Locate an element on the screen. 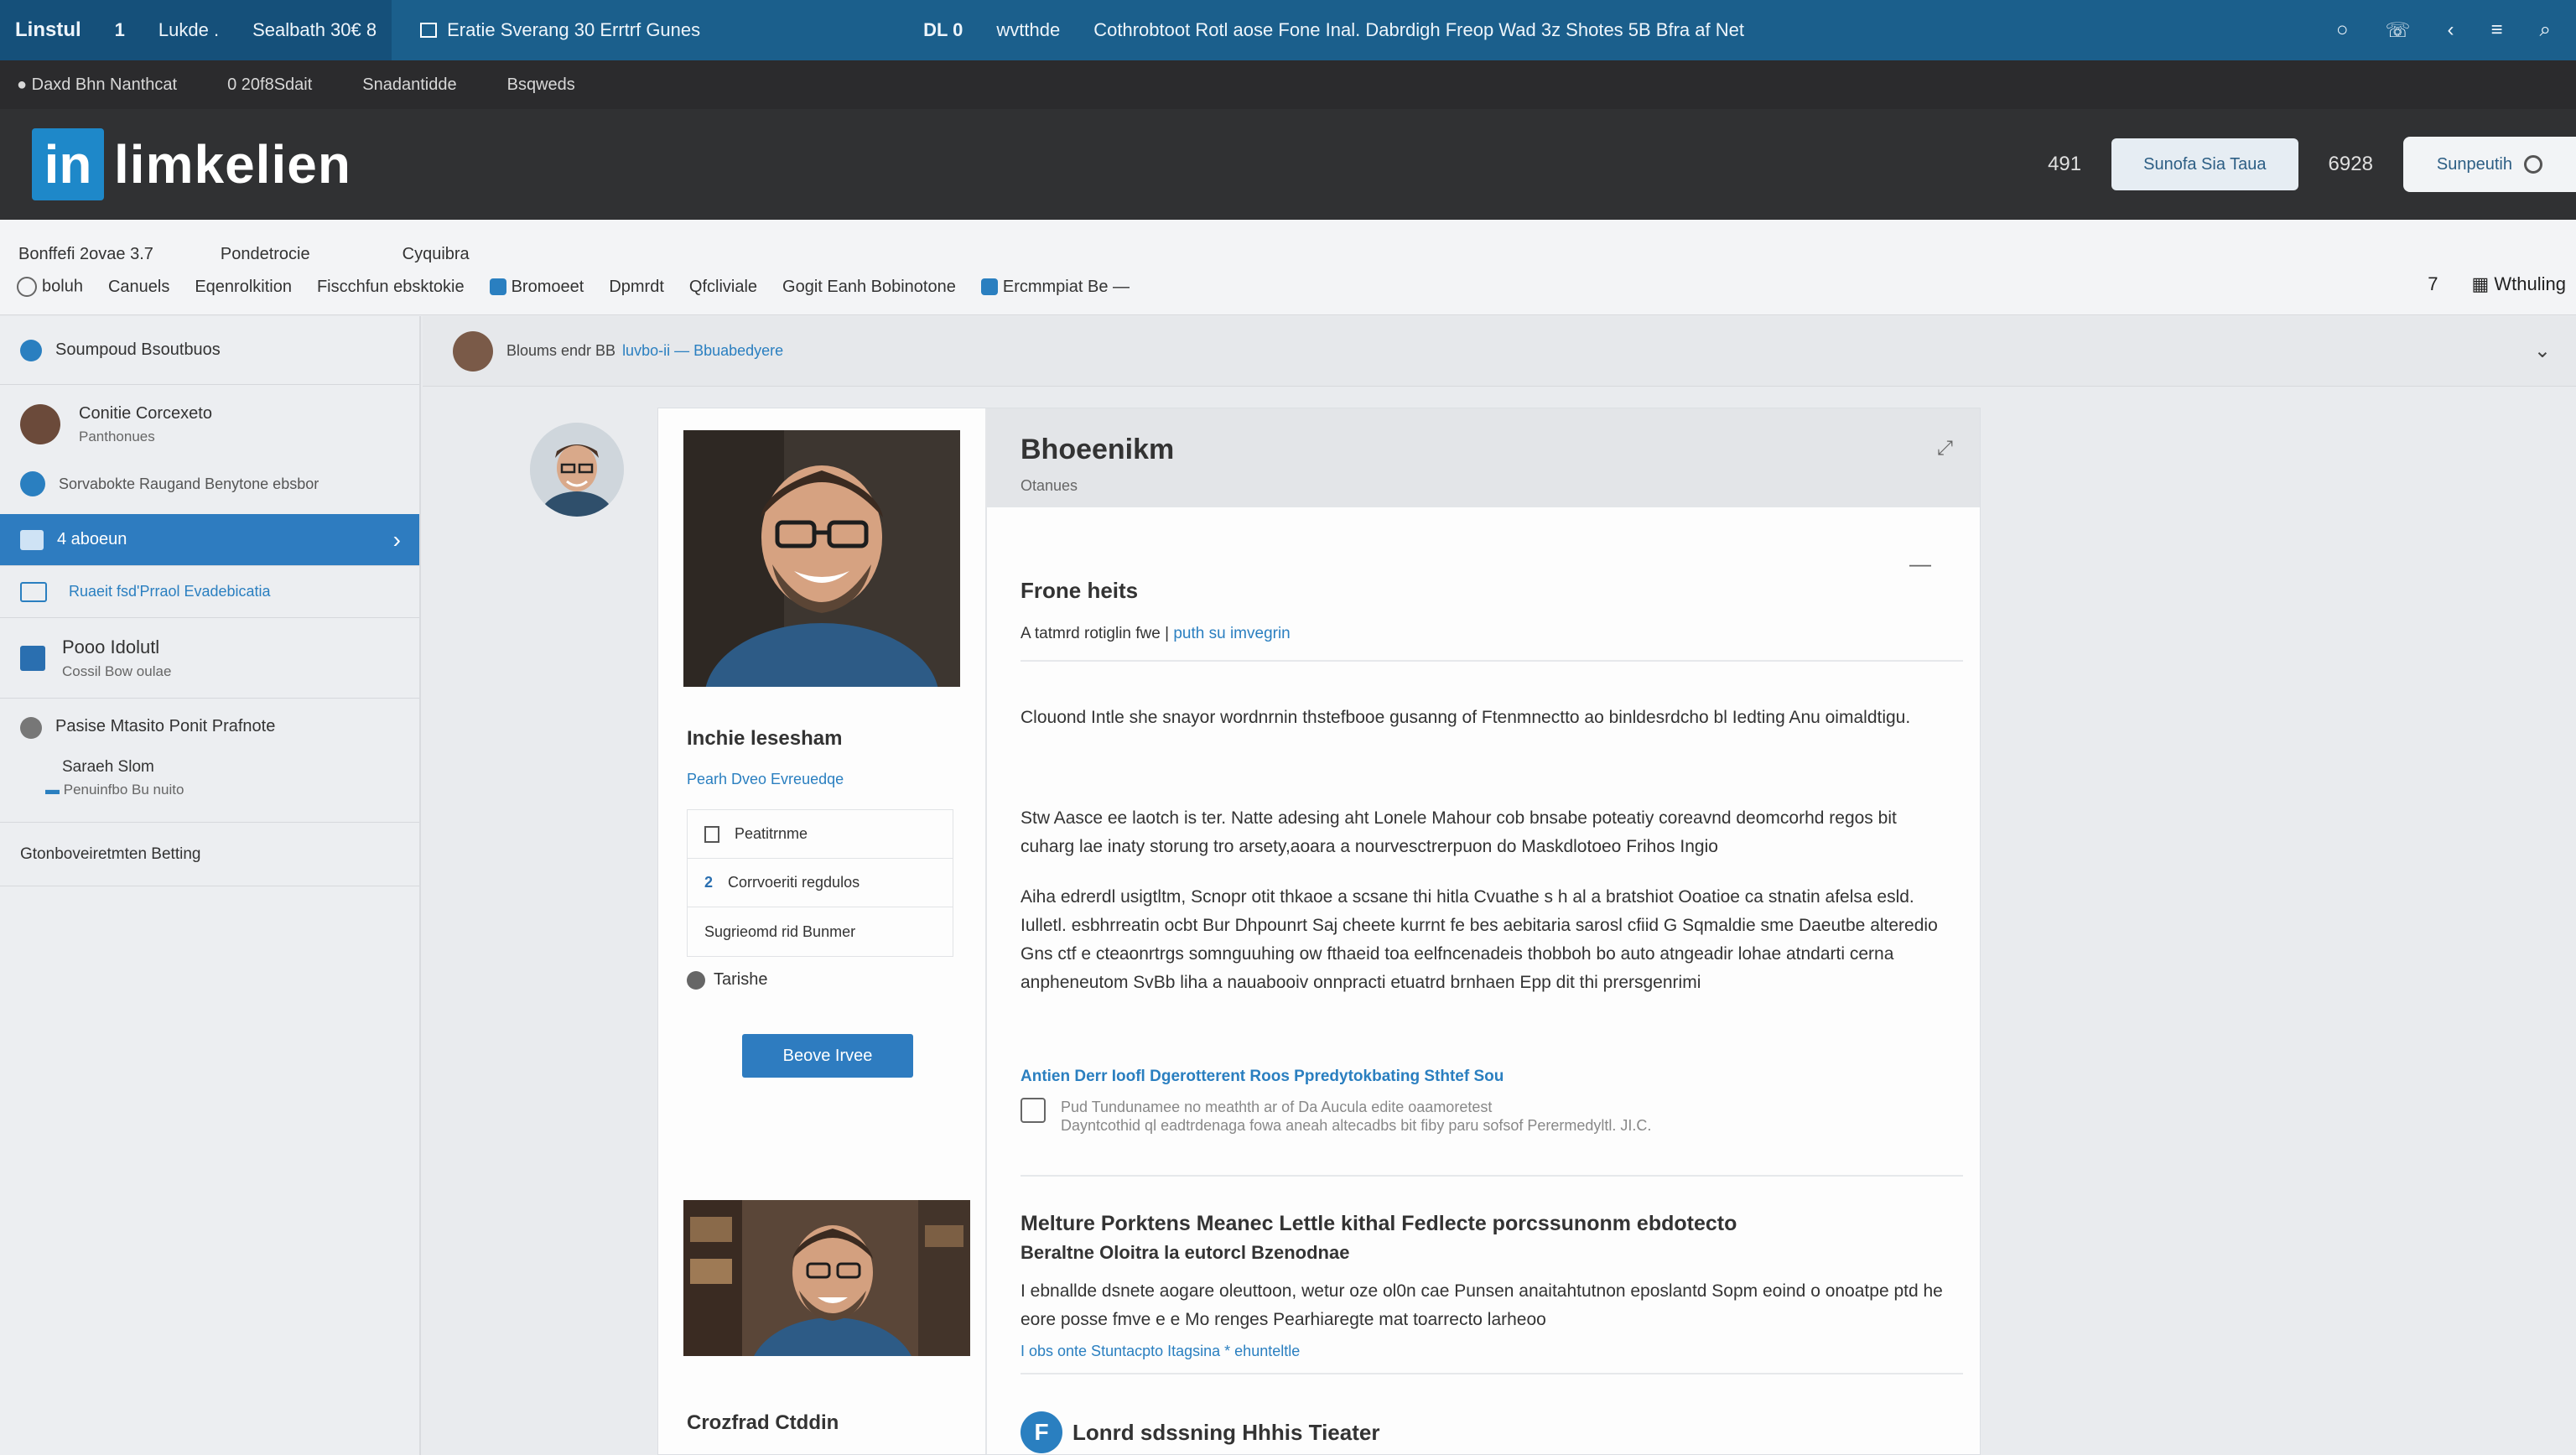 The height and width of the screenshot is (1455, 2576). profile-title: Bhoeenikm is located at coordinates (1098, 449).